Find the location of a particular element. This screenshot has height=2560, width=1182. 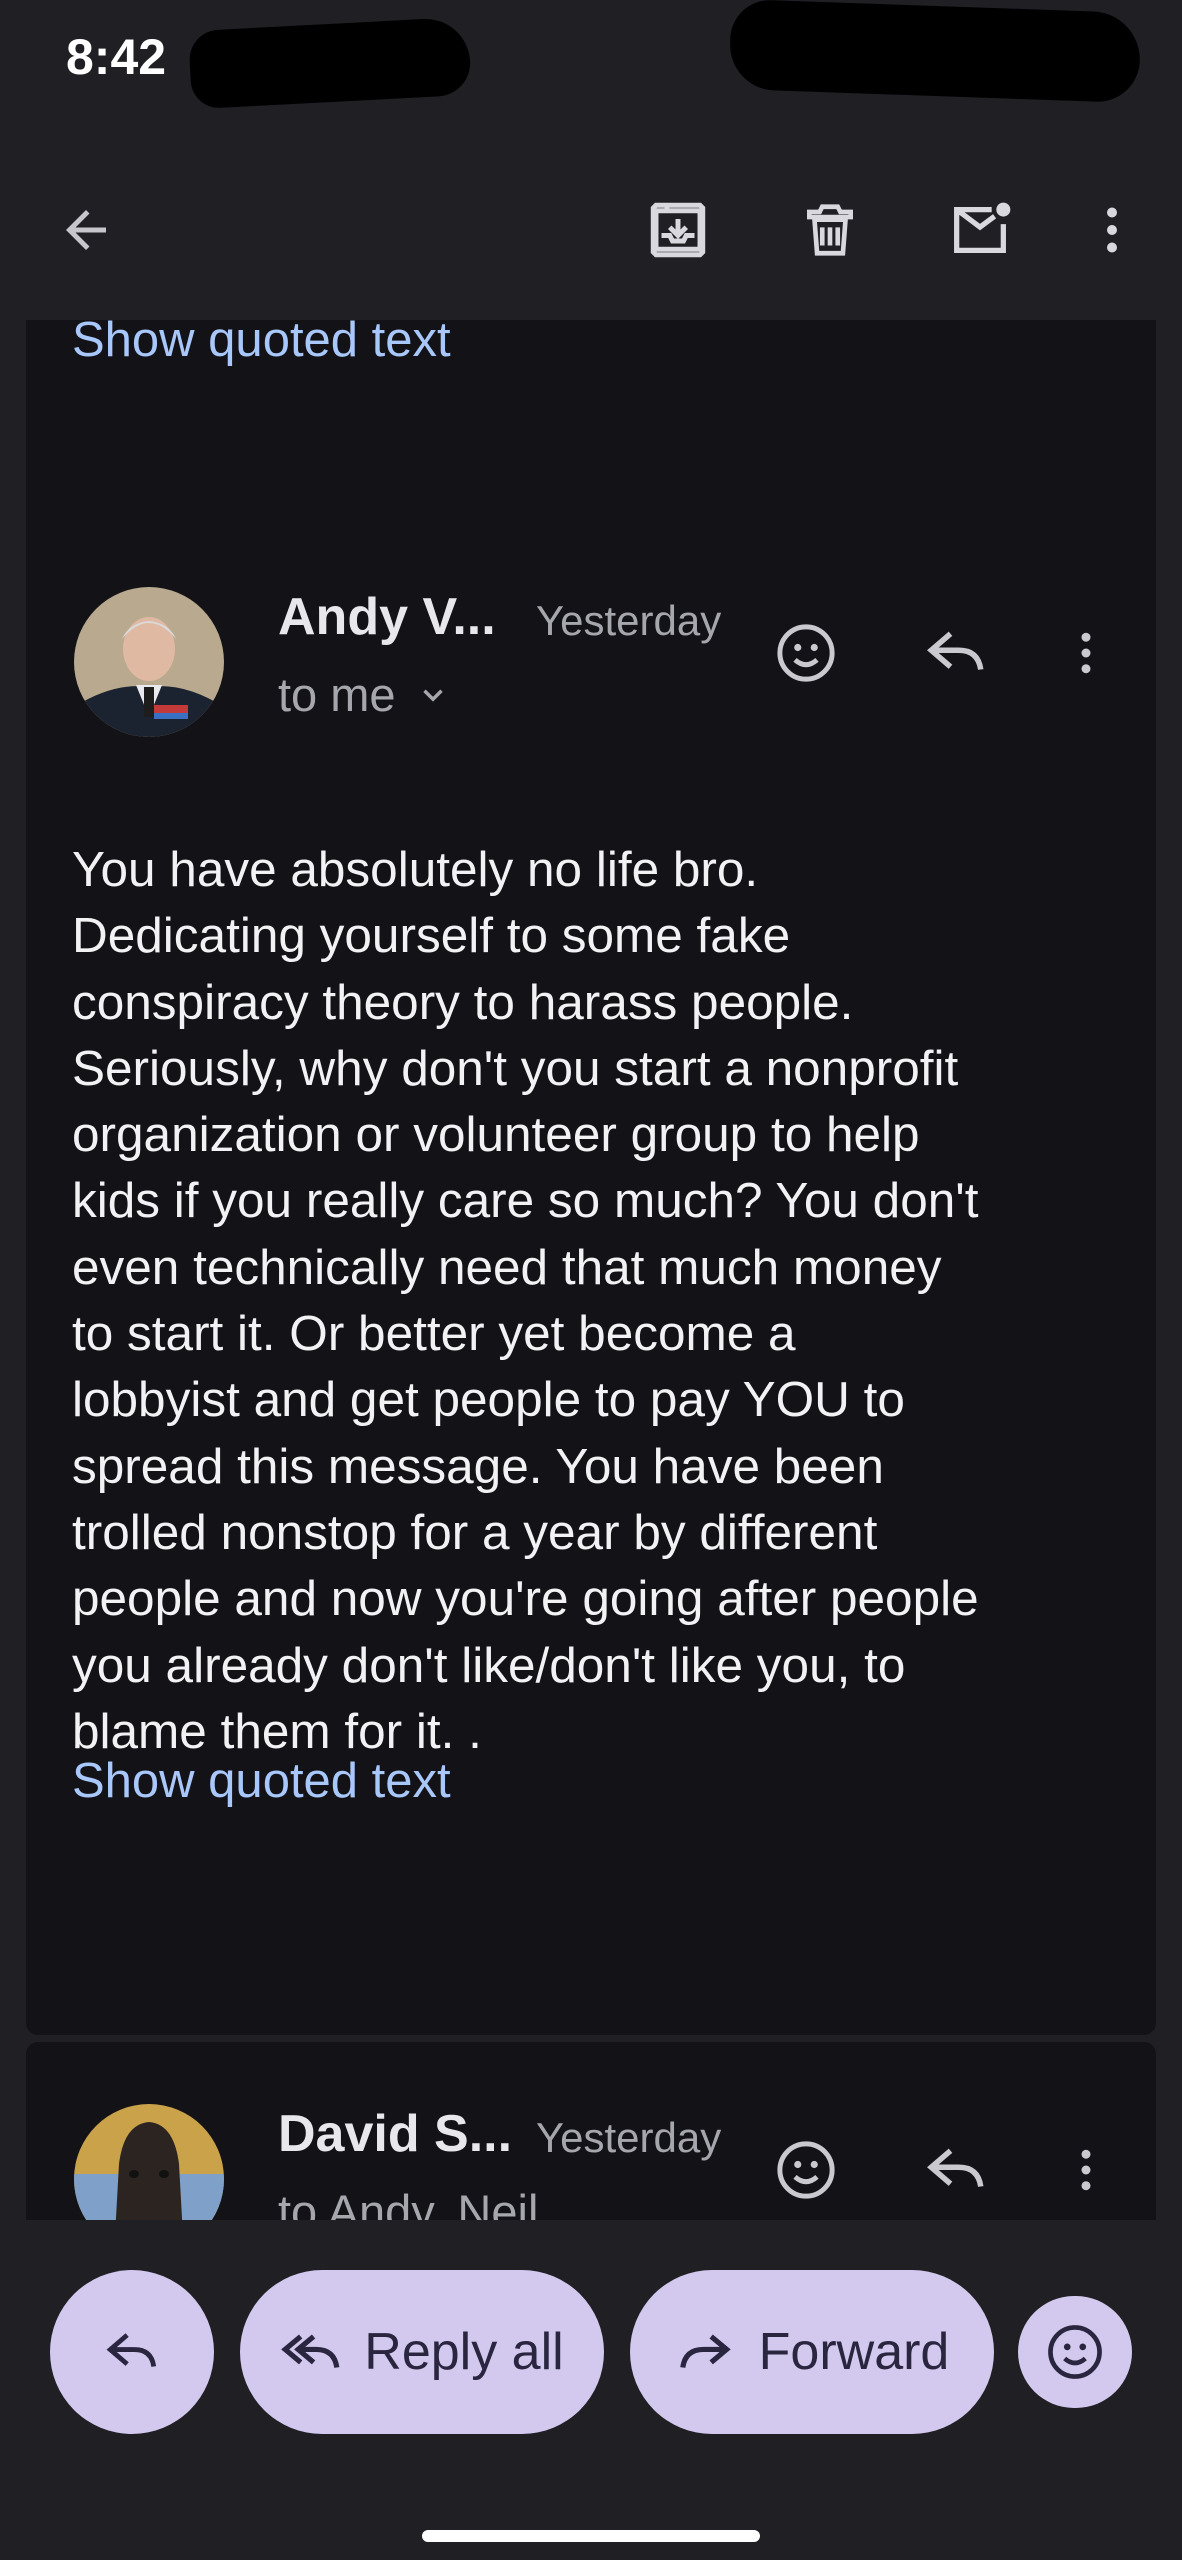

body-line: Dedicating yourself to some fake is located at coordinates (431, 936).